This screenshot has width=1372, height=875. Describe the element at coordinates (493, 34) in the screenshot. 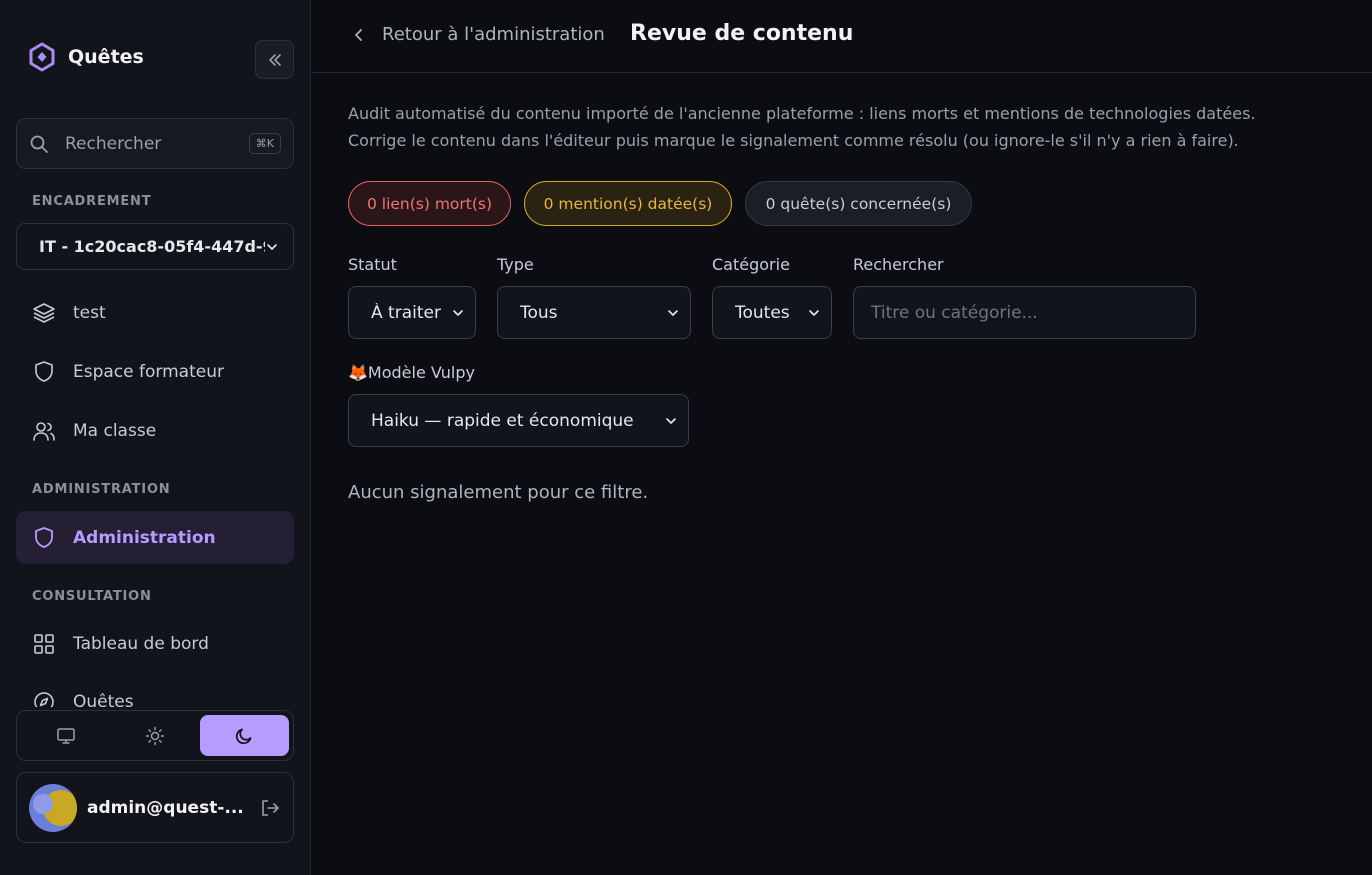

I see `back-link-label: Retour à l'administration` at that location.